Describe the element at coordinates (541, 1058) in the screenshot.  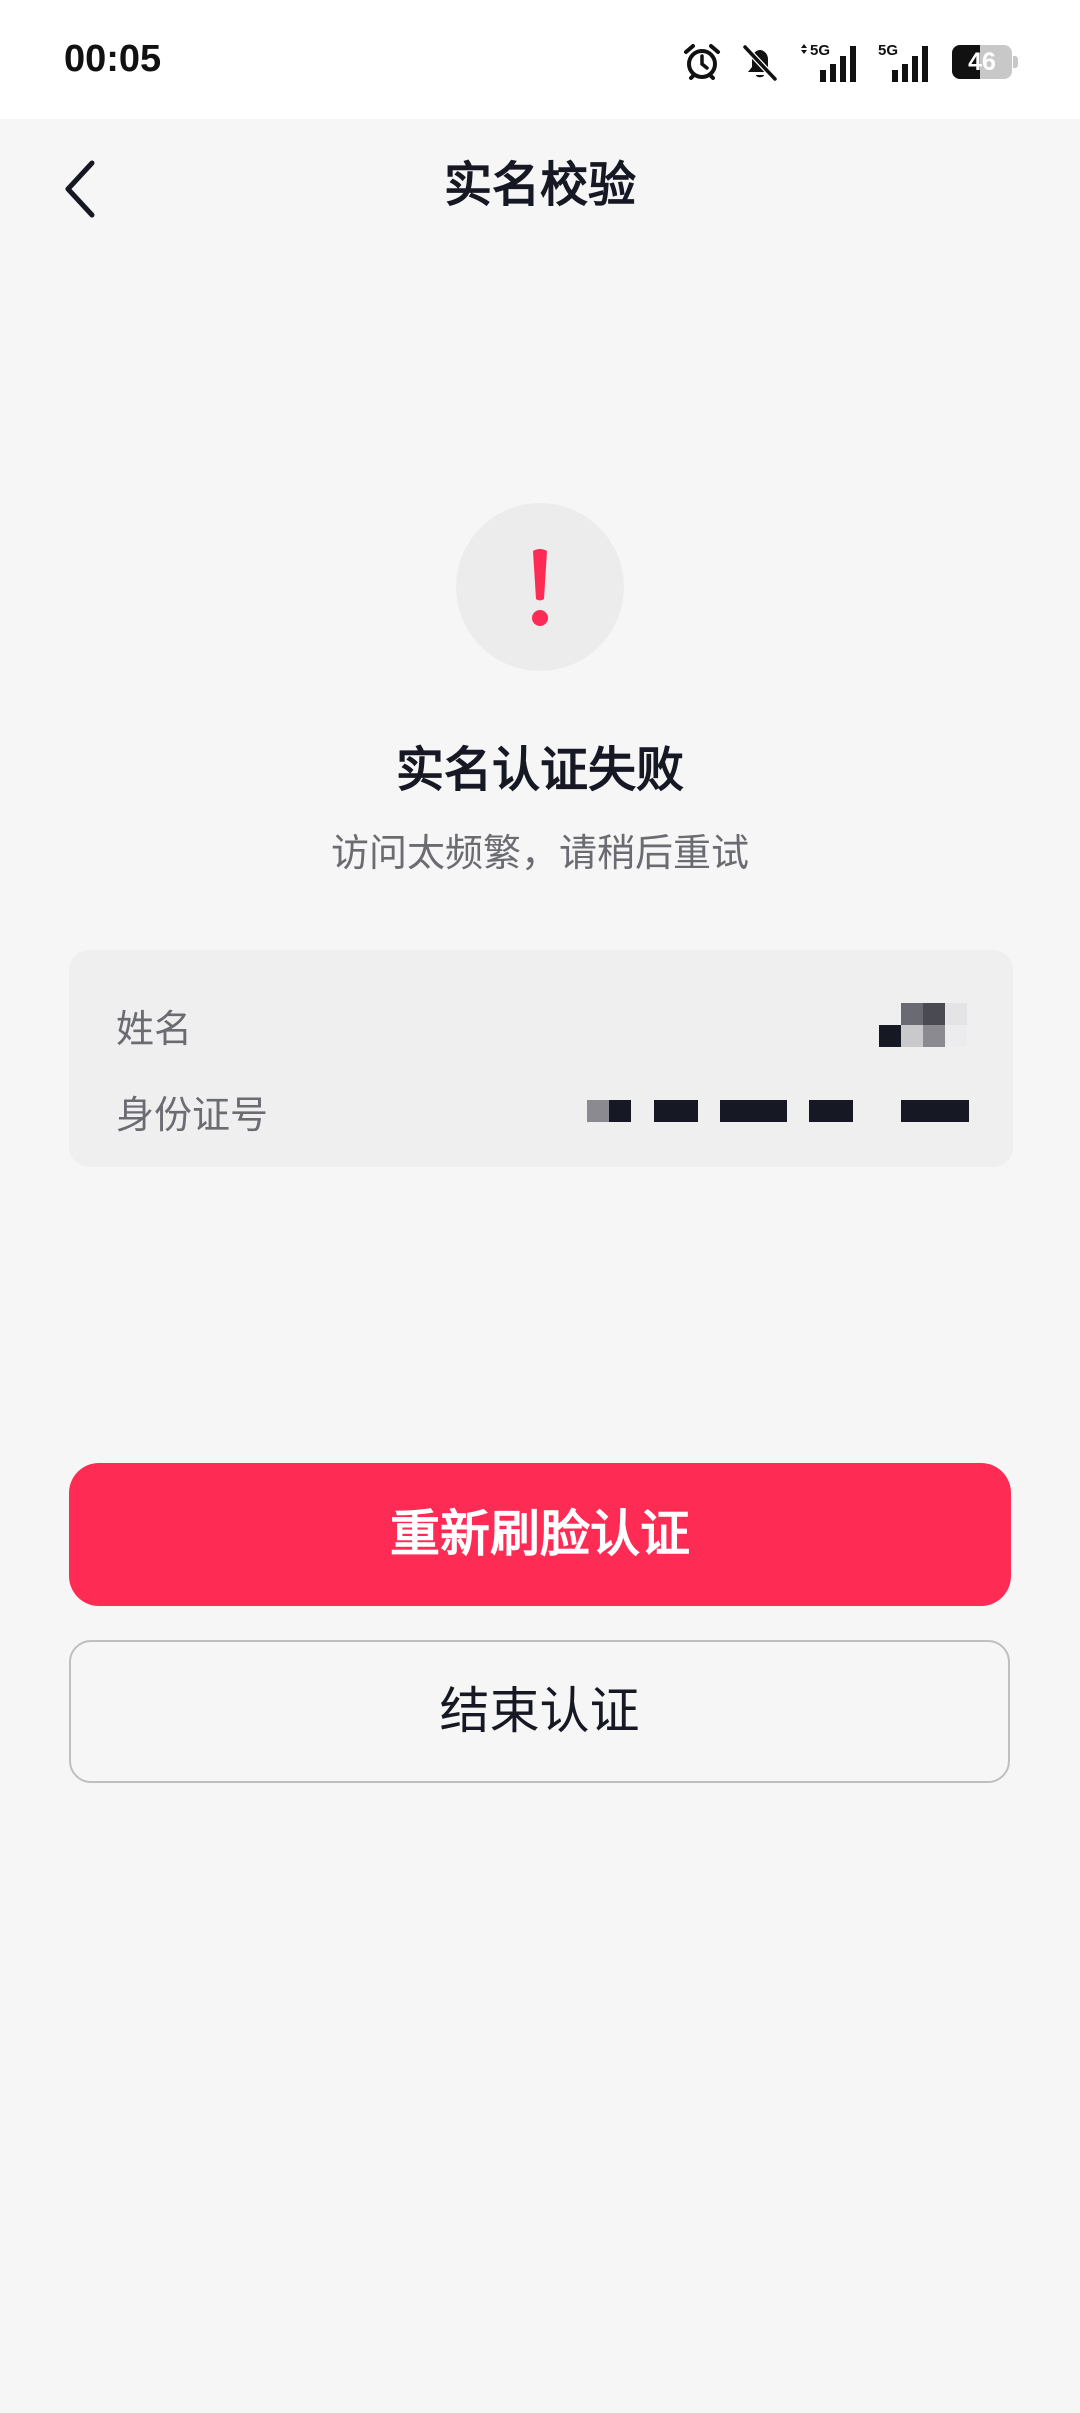
I see `identity-info-card: 姓名 身份证号` at that location.